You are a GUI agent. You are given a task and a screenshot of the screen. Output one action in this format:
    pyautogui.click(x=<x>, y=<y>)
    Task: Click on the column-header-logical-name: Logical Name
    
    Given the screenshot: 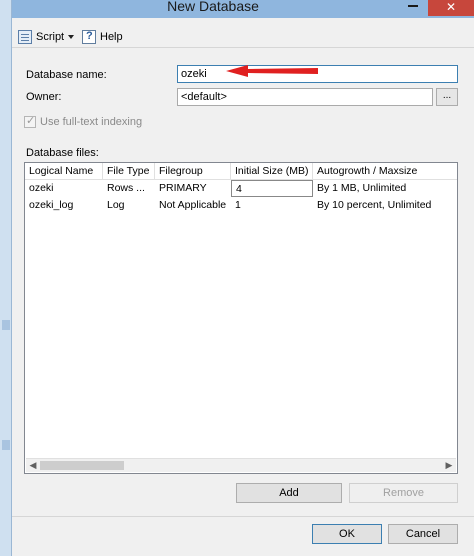 What is the action you would take?
    pyautogui.click(x=64, y=171)
    